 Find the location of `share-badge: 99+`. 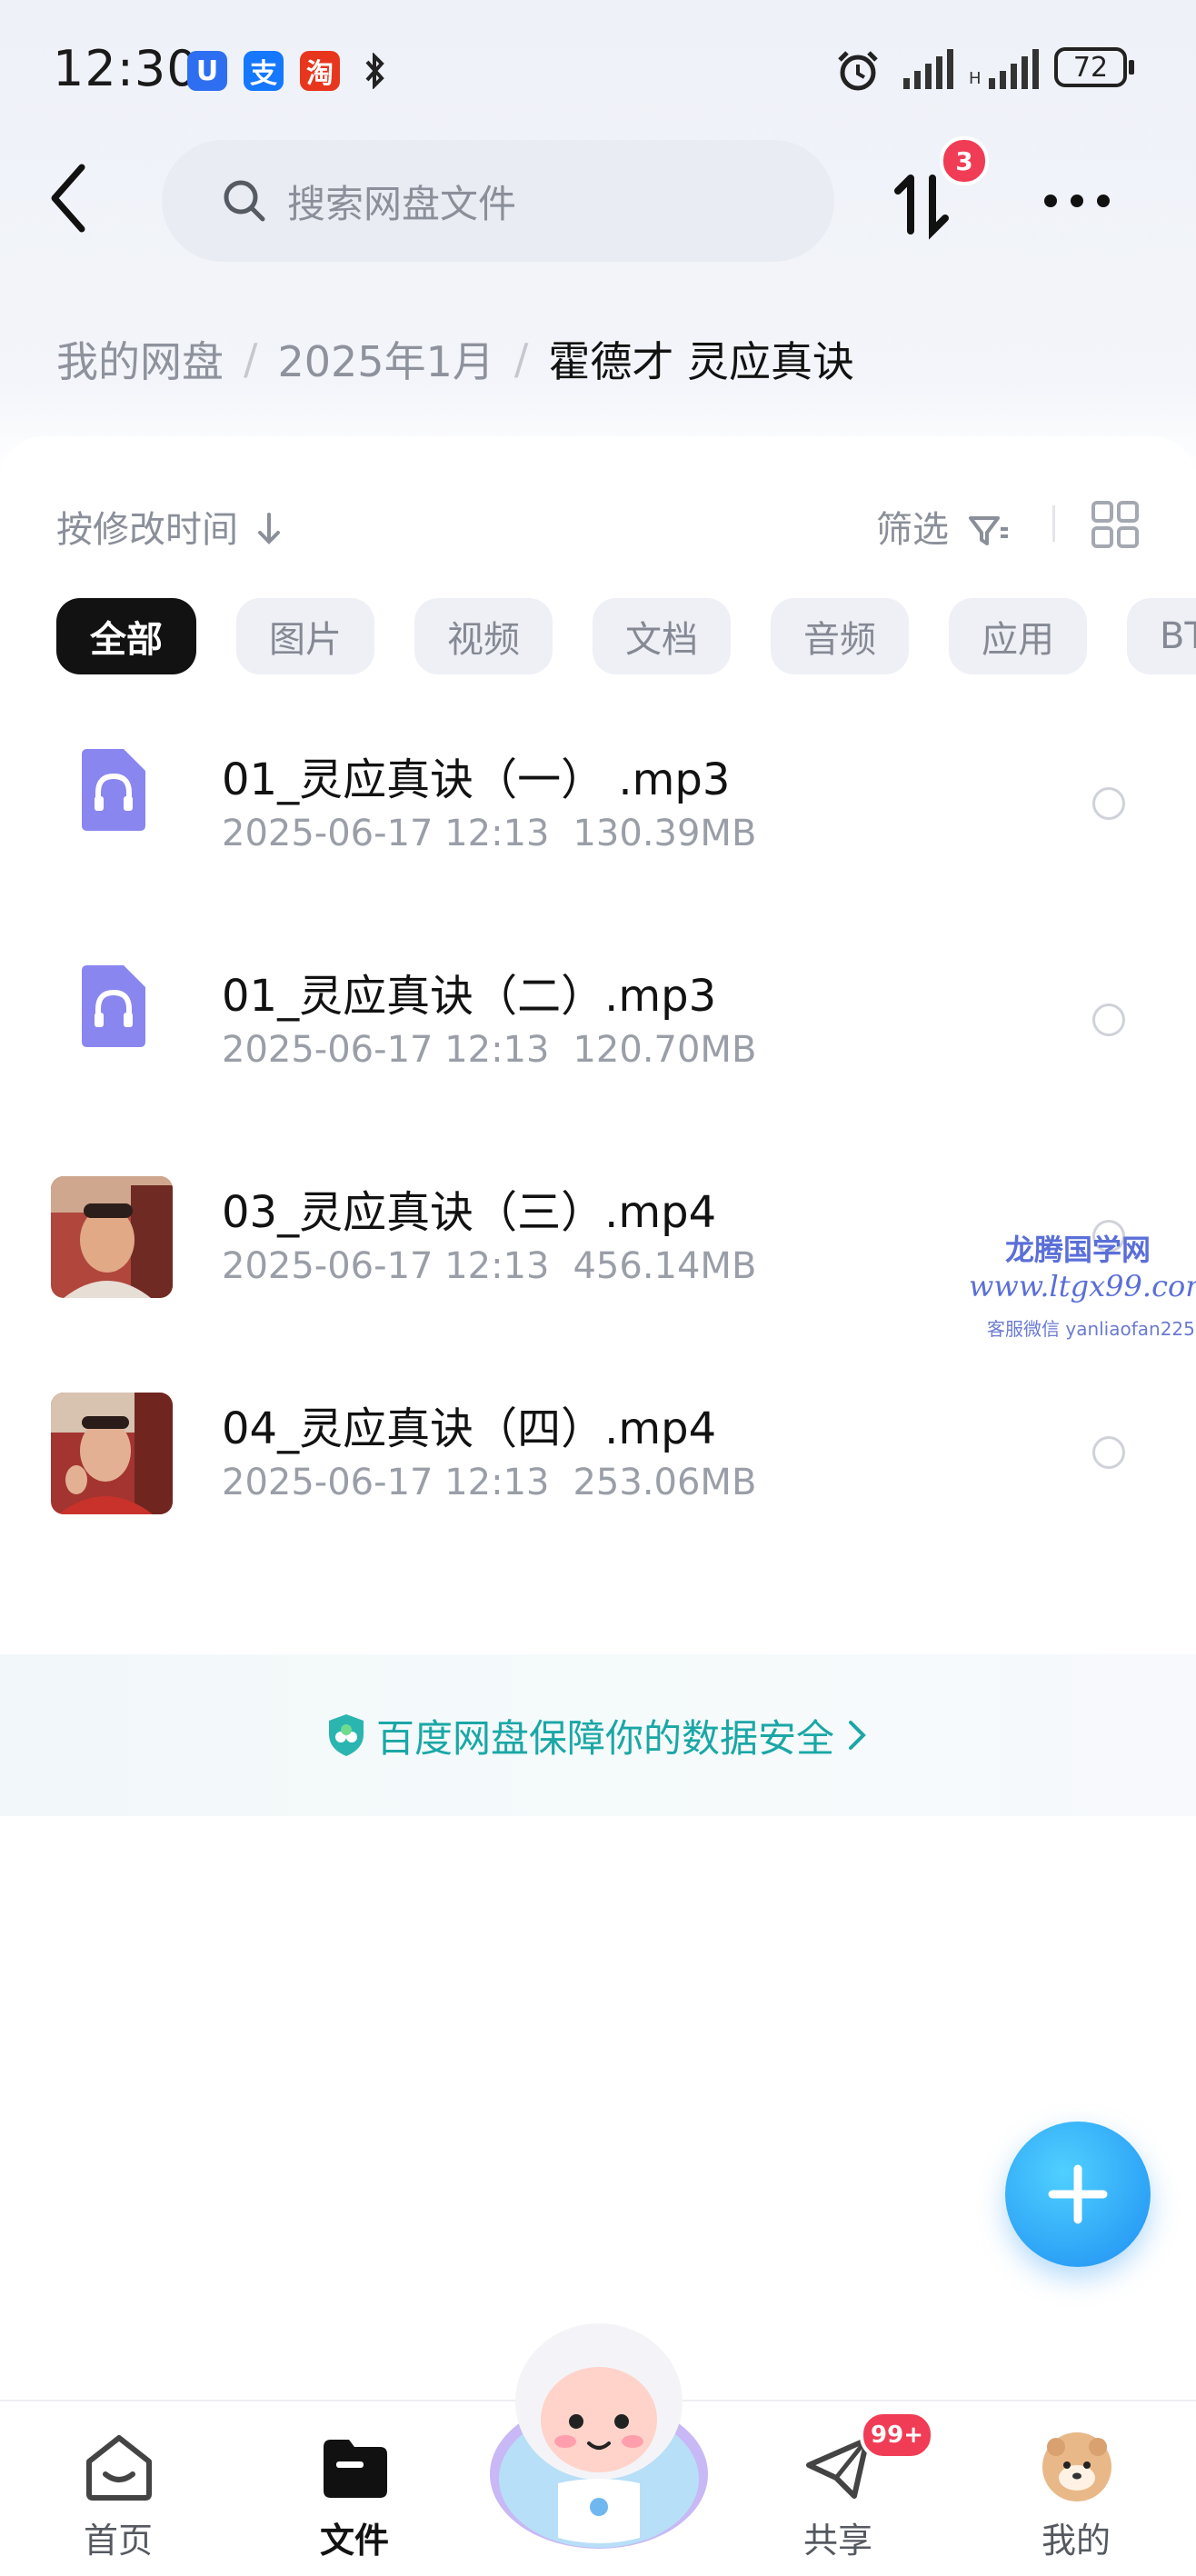

share-badge: 99+ is located at coordinates (897, 2435).